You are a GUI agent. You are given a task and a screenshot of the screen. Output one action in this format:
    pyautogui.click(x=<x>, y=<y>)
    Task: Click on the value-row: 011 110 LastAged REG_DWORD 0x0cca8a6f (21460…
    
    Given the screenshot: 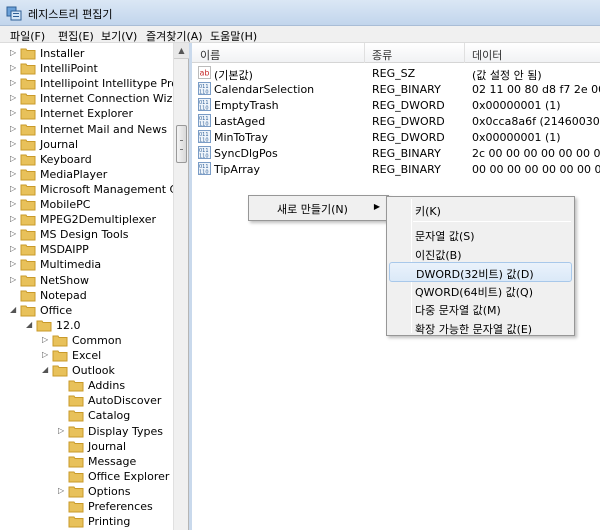 What is the action you would take?
    pyautogui.click(x=396, y=121)
    